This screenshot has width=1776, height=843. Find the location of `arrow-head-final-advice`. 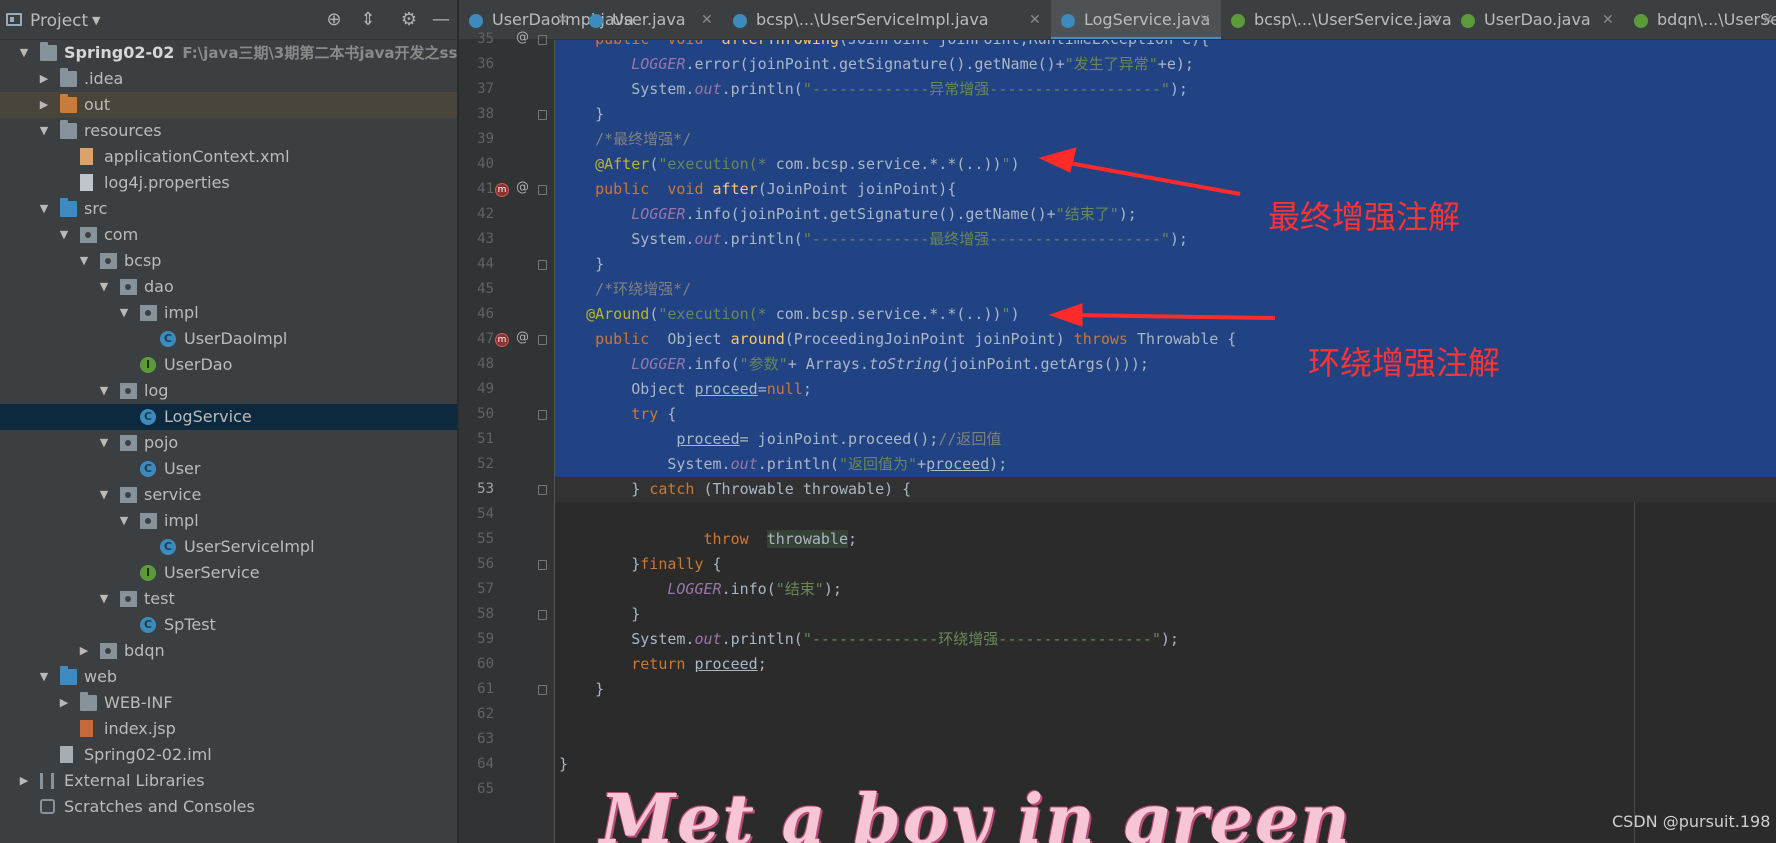

arrow-head-final-advice is located at coordinates (1057, 160).